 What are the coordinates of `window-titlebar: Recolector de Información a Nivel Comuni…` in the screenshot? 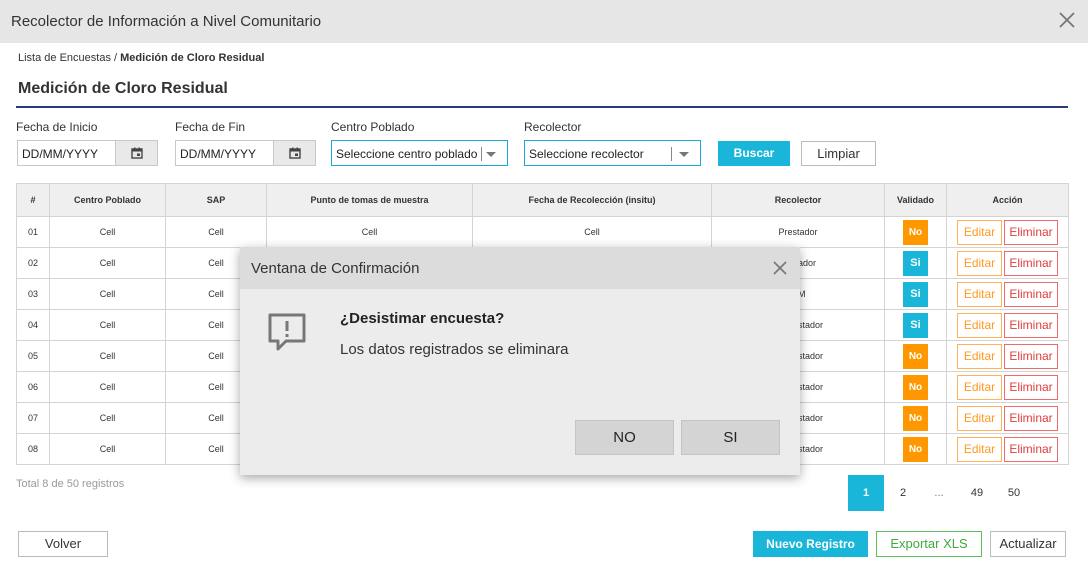 It's located at (544, 21).